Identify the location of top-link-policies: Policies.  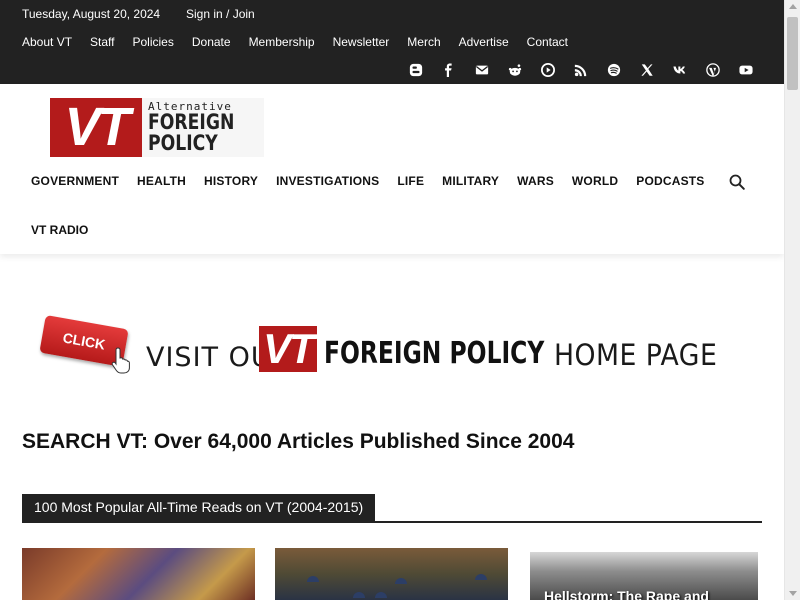
(153, 42).